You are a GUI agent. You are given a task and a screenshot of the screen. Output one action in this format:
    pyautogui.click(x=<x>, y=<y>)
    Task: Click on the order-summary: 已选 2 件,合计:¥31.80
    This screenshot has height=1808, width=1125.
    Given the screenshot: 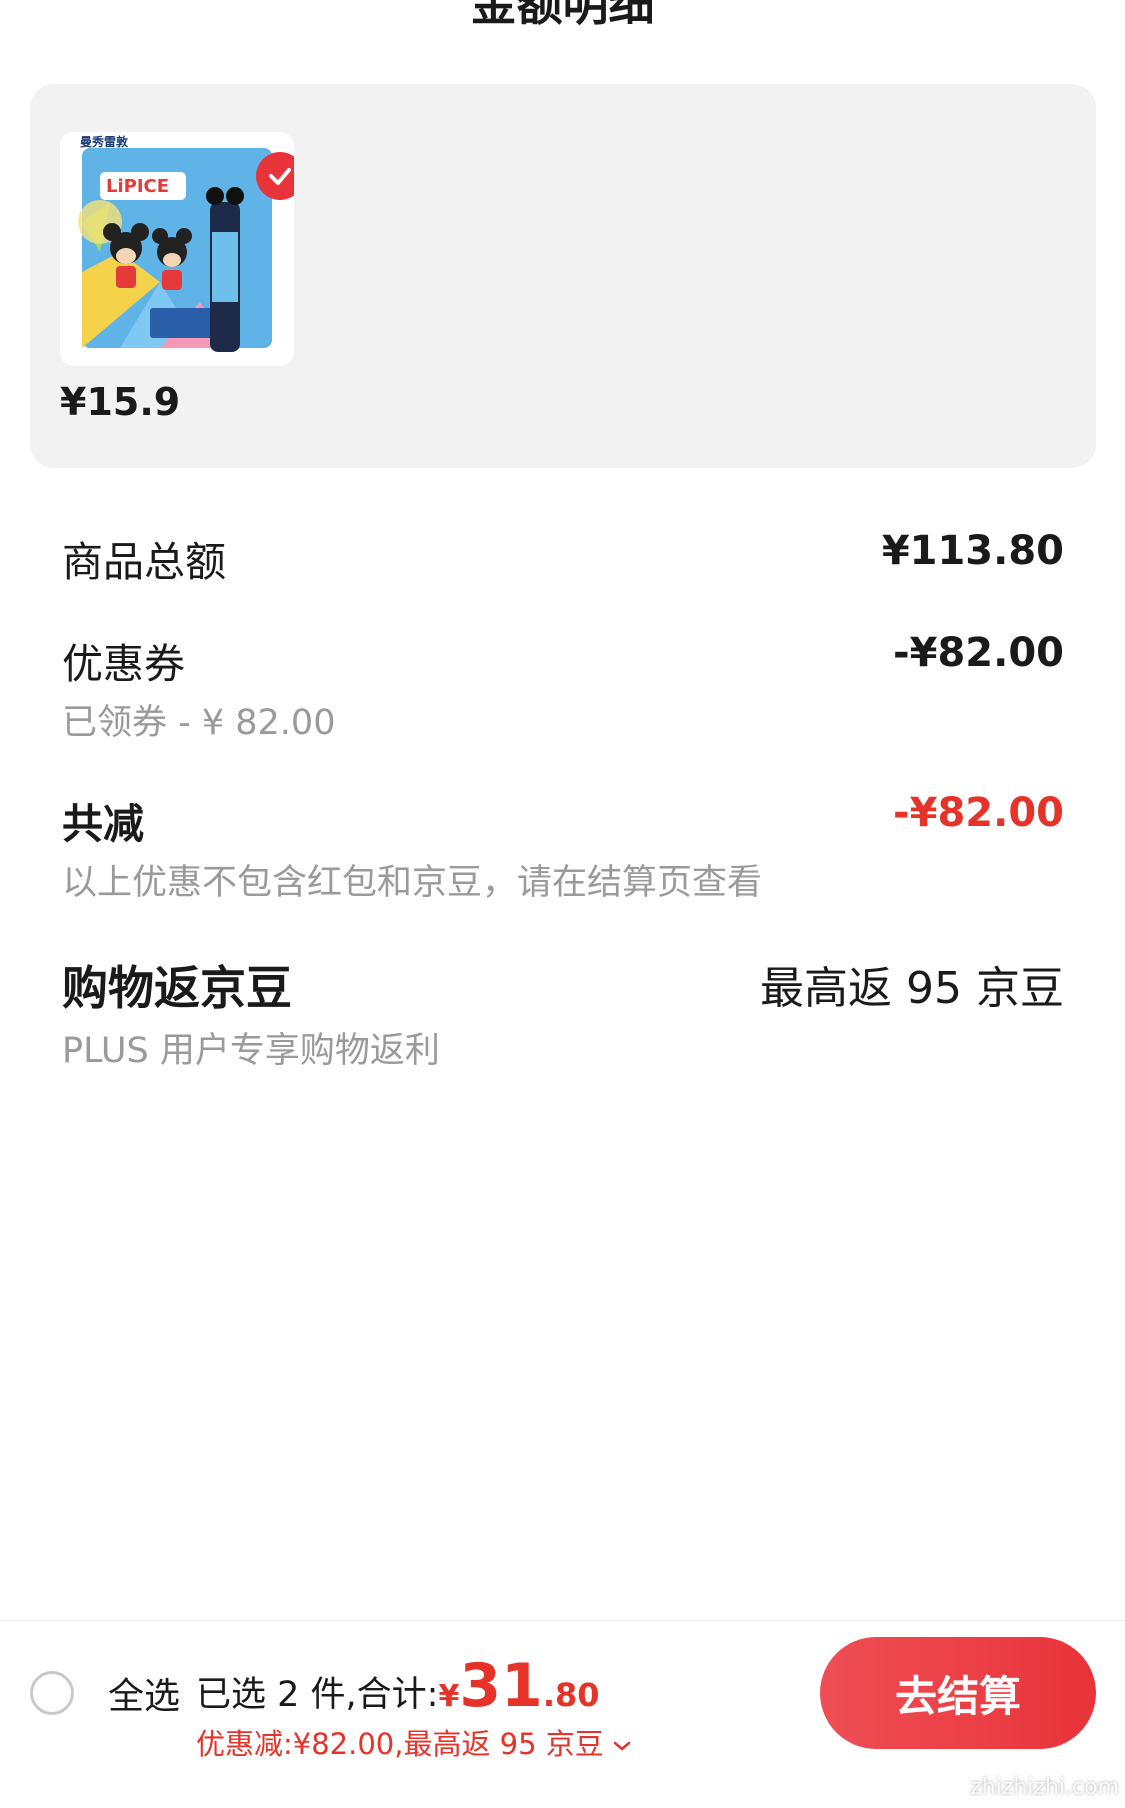 What is the action you would take?
    pyautogui.click(x=398, y=1686)
    